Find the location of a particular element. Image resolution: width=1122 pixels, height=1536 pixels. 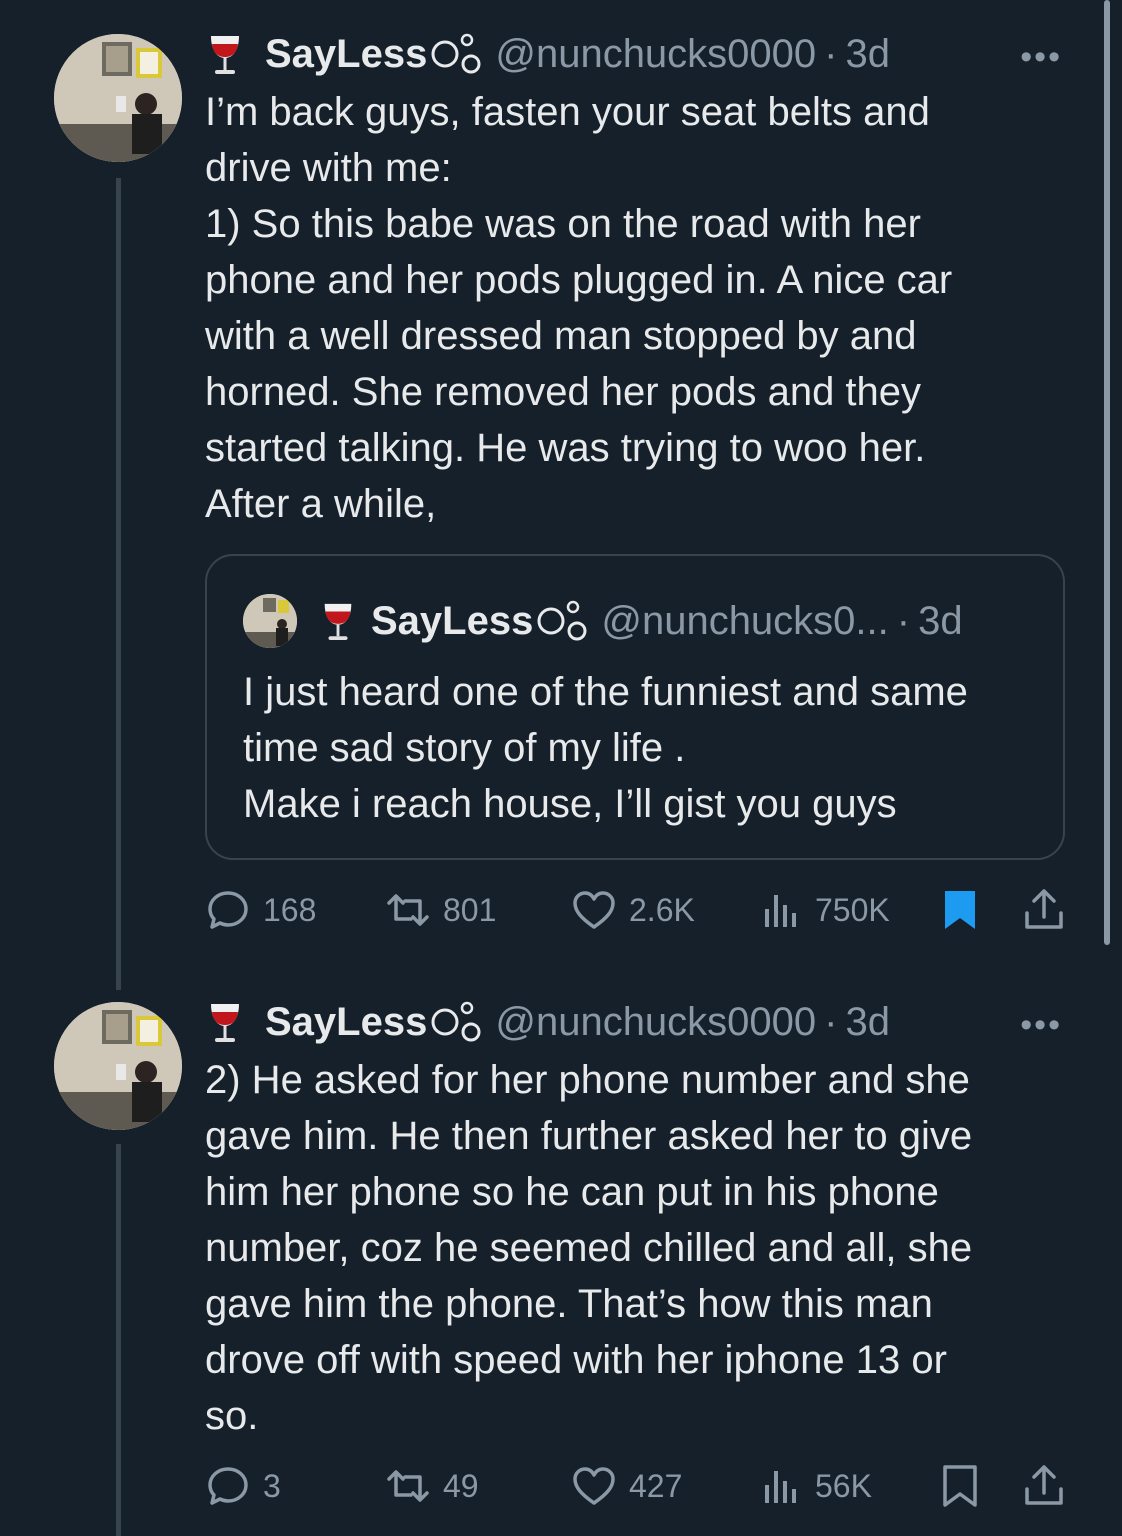

like-button: 2.6K is located at coordinates (633, 910).